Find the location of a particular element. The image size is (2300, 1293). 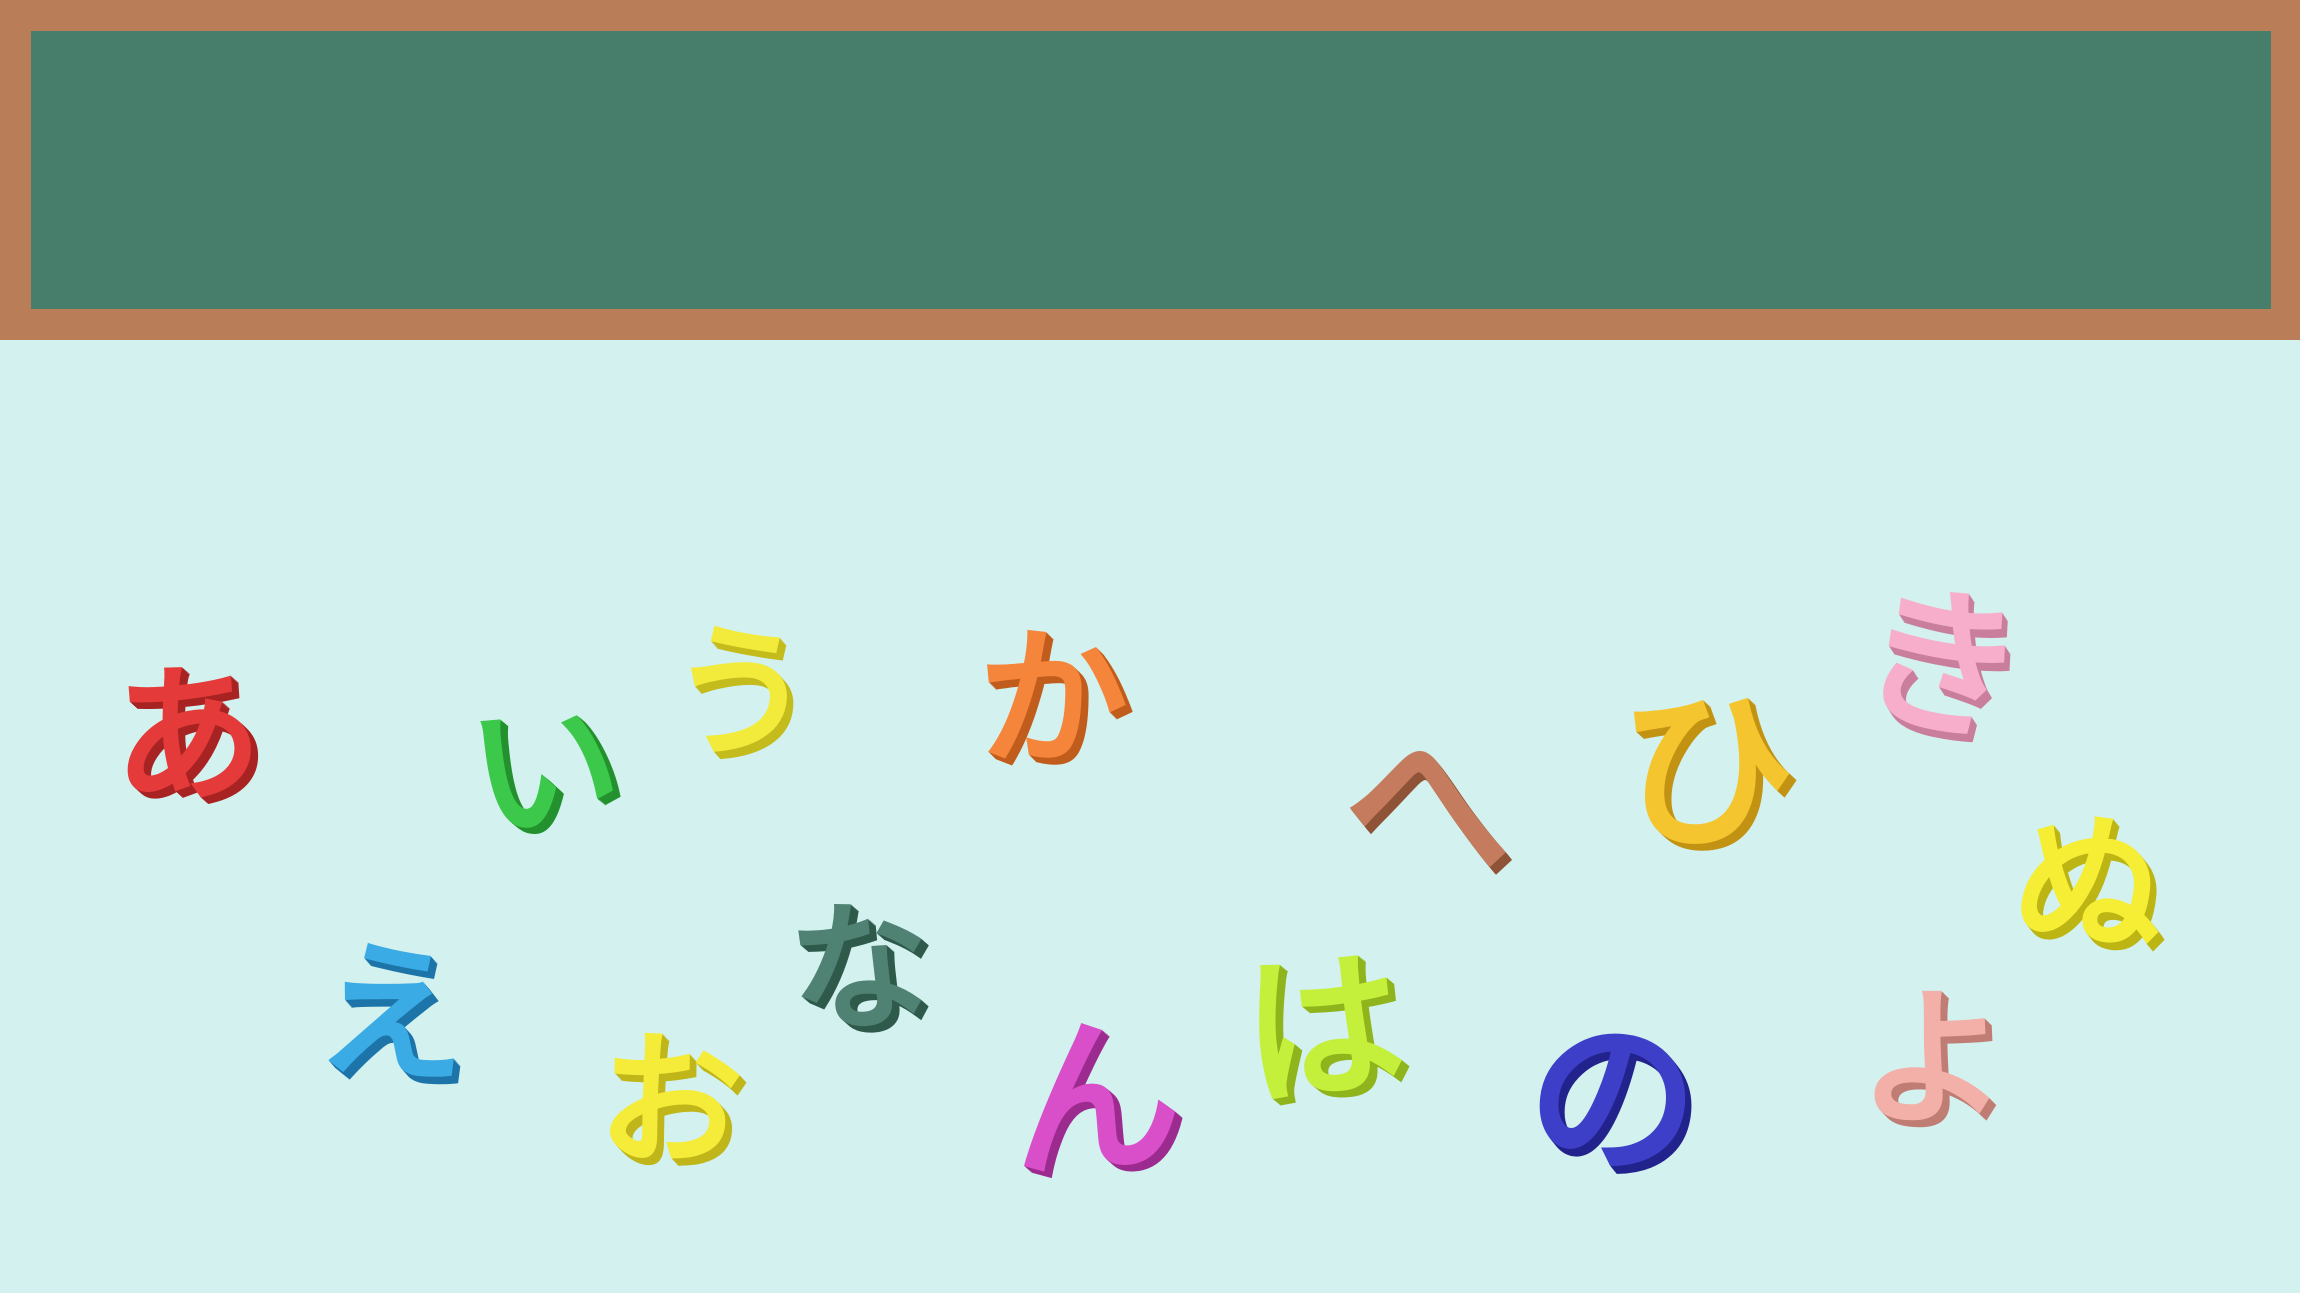

letter-na: な is located at coordinates (859, 969).